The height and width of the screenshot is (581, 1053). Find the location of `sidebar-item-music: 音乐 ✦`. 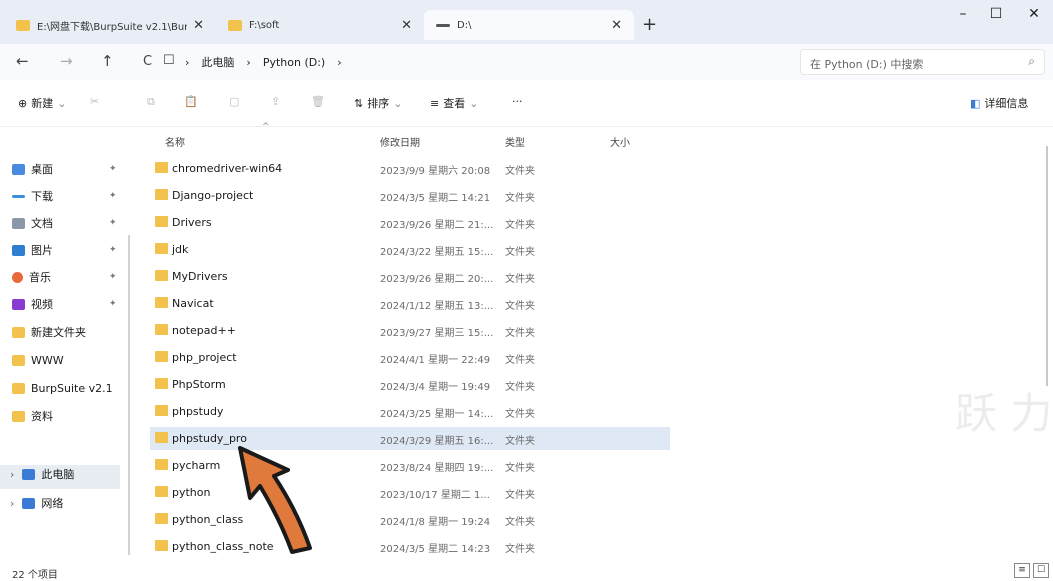

sidebar-item-music: 音乐 ✦ is located at coordinates (64, 277).